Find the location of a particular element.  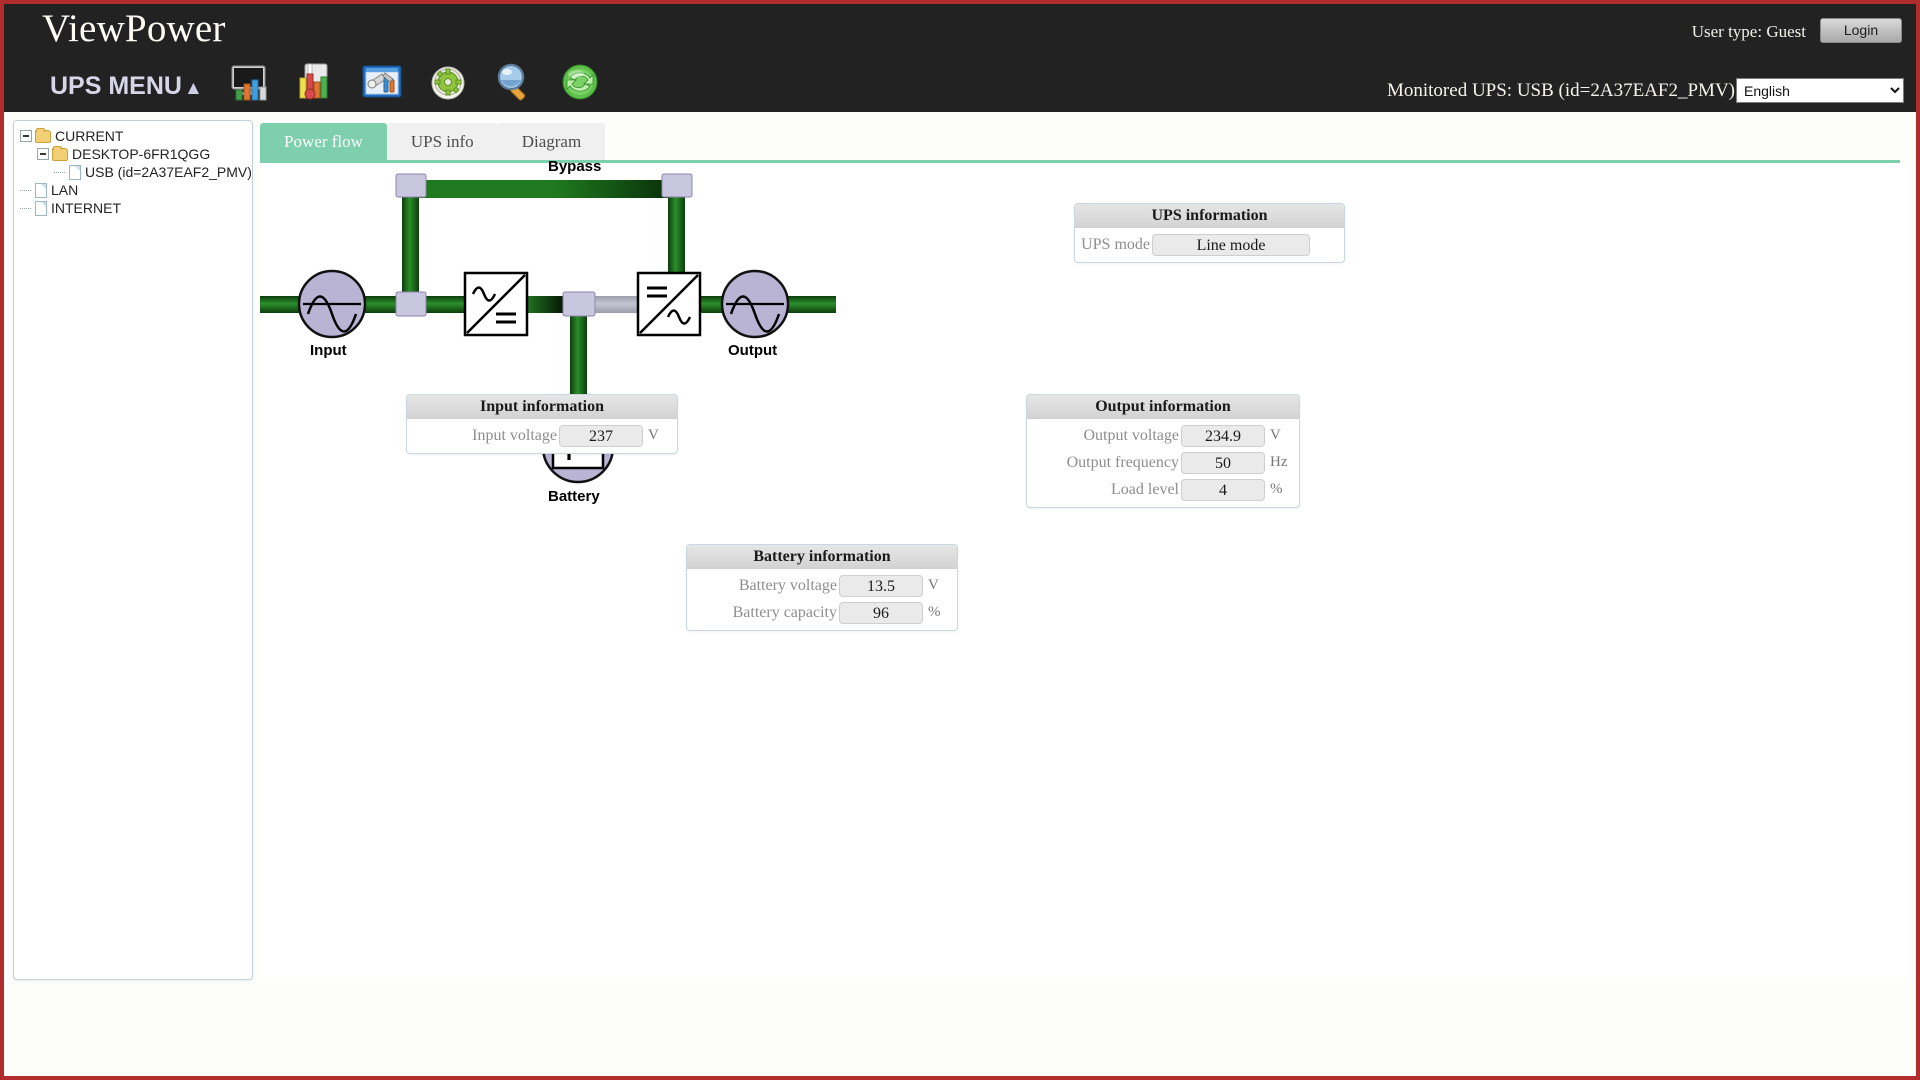

panel-row: Battery capacity 96% is located at coordinates (822, 612).